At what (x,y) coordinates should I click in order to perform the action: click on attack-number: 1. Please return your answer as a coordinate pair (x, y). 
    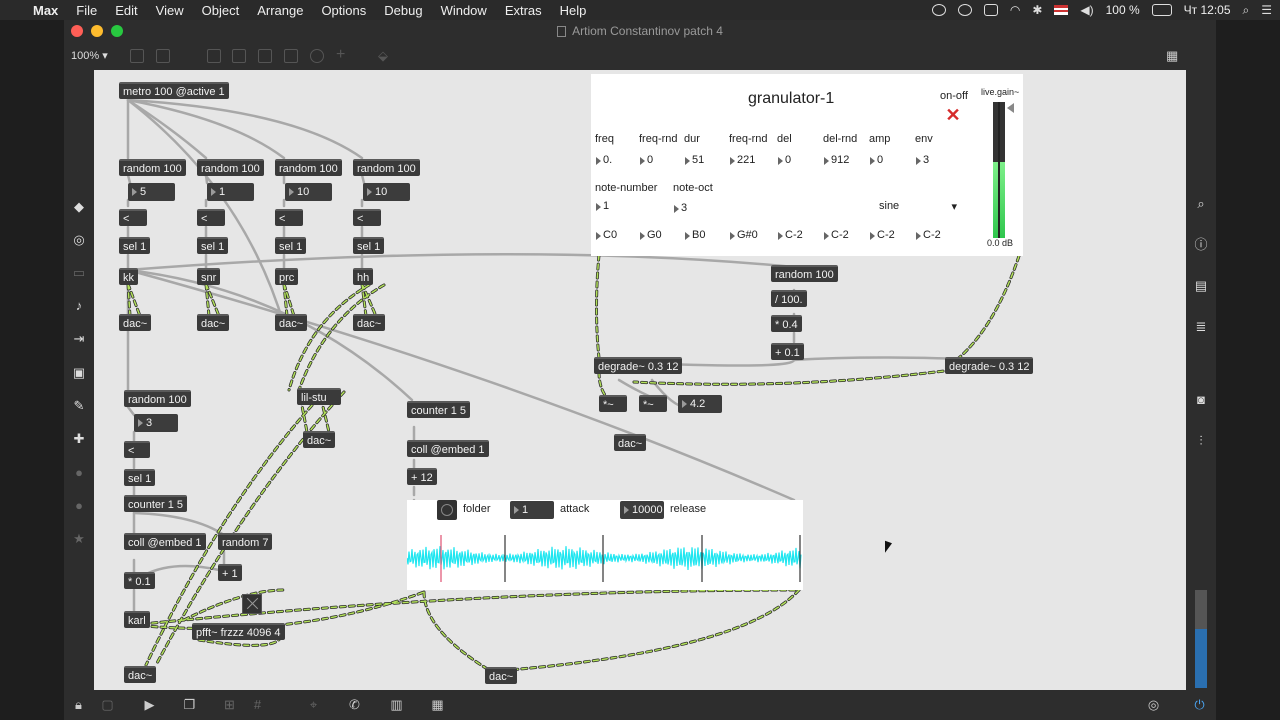
    Looking at the image, I should click on (532, 510).